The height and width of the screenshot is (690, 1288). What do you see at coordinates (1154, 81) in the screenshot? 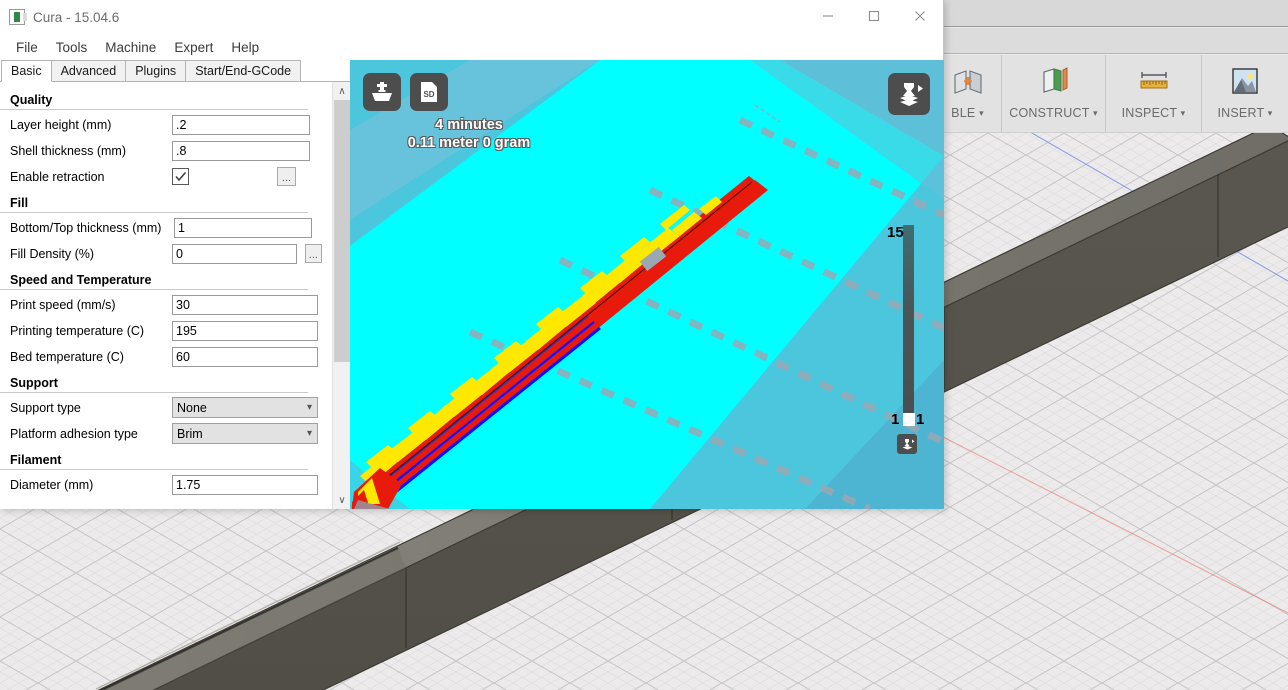
I see `measure-ruler-icon` at bounding box center [1154, 81].